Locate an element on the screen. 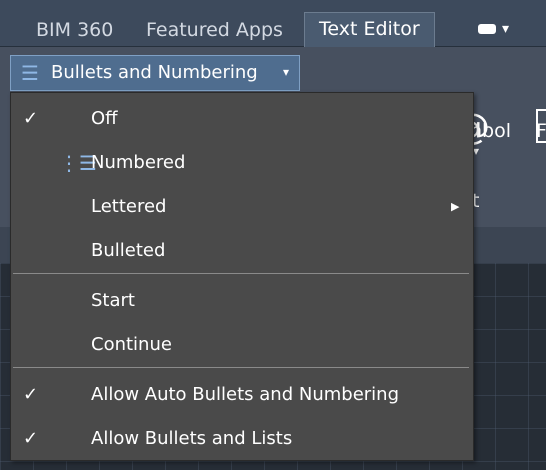 This screenshot has height=470, width=546. menu-item-label: Bulleted is located at coordinates (128, 250).